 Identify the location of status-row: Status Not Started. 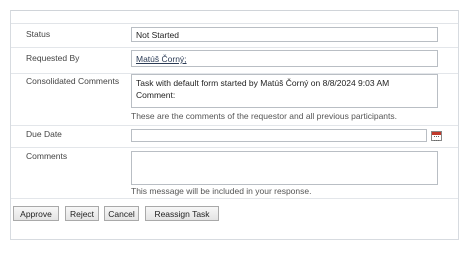
(234, 36).